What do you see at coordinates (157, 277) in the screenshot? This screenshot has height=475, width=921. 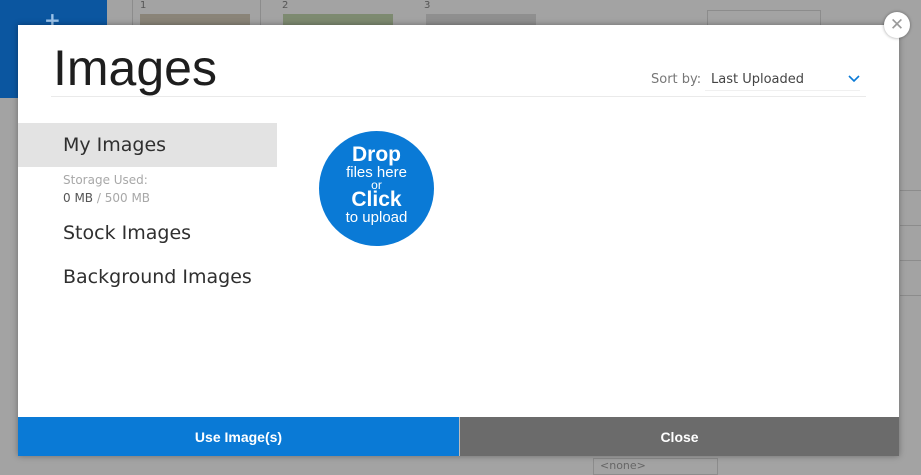 I see `sidebar-item-label: Background Images` at bounding box center [157, 277].